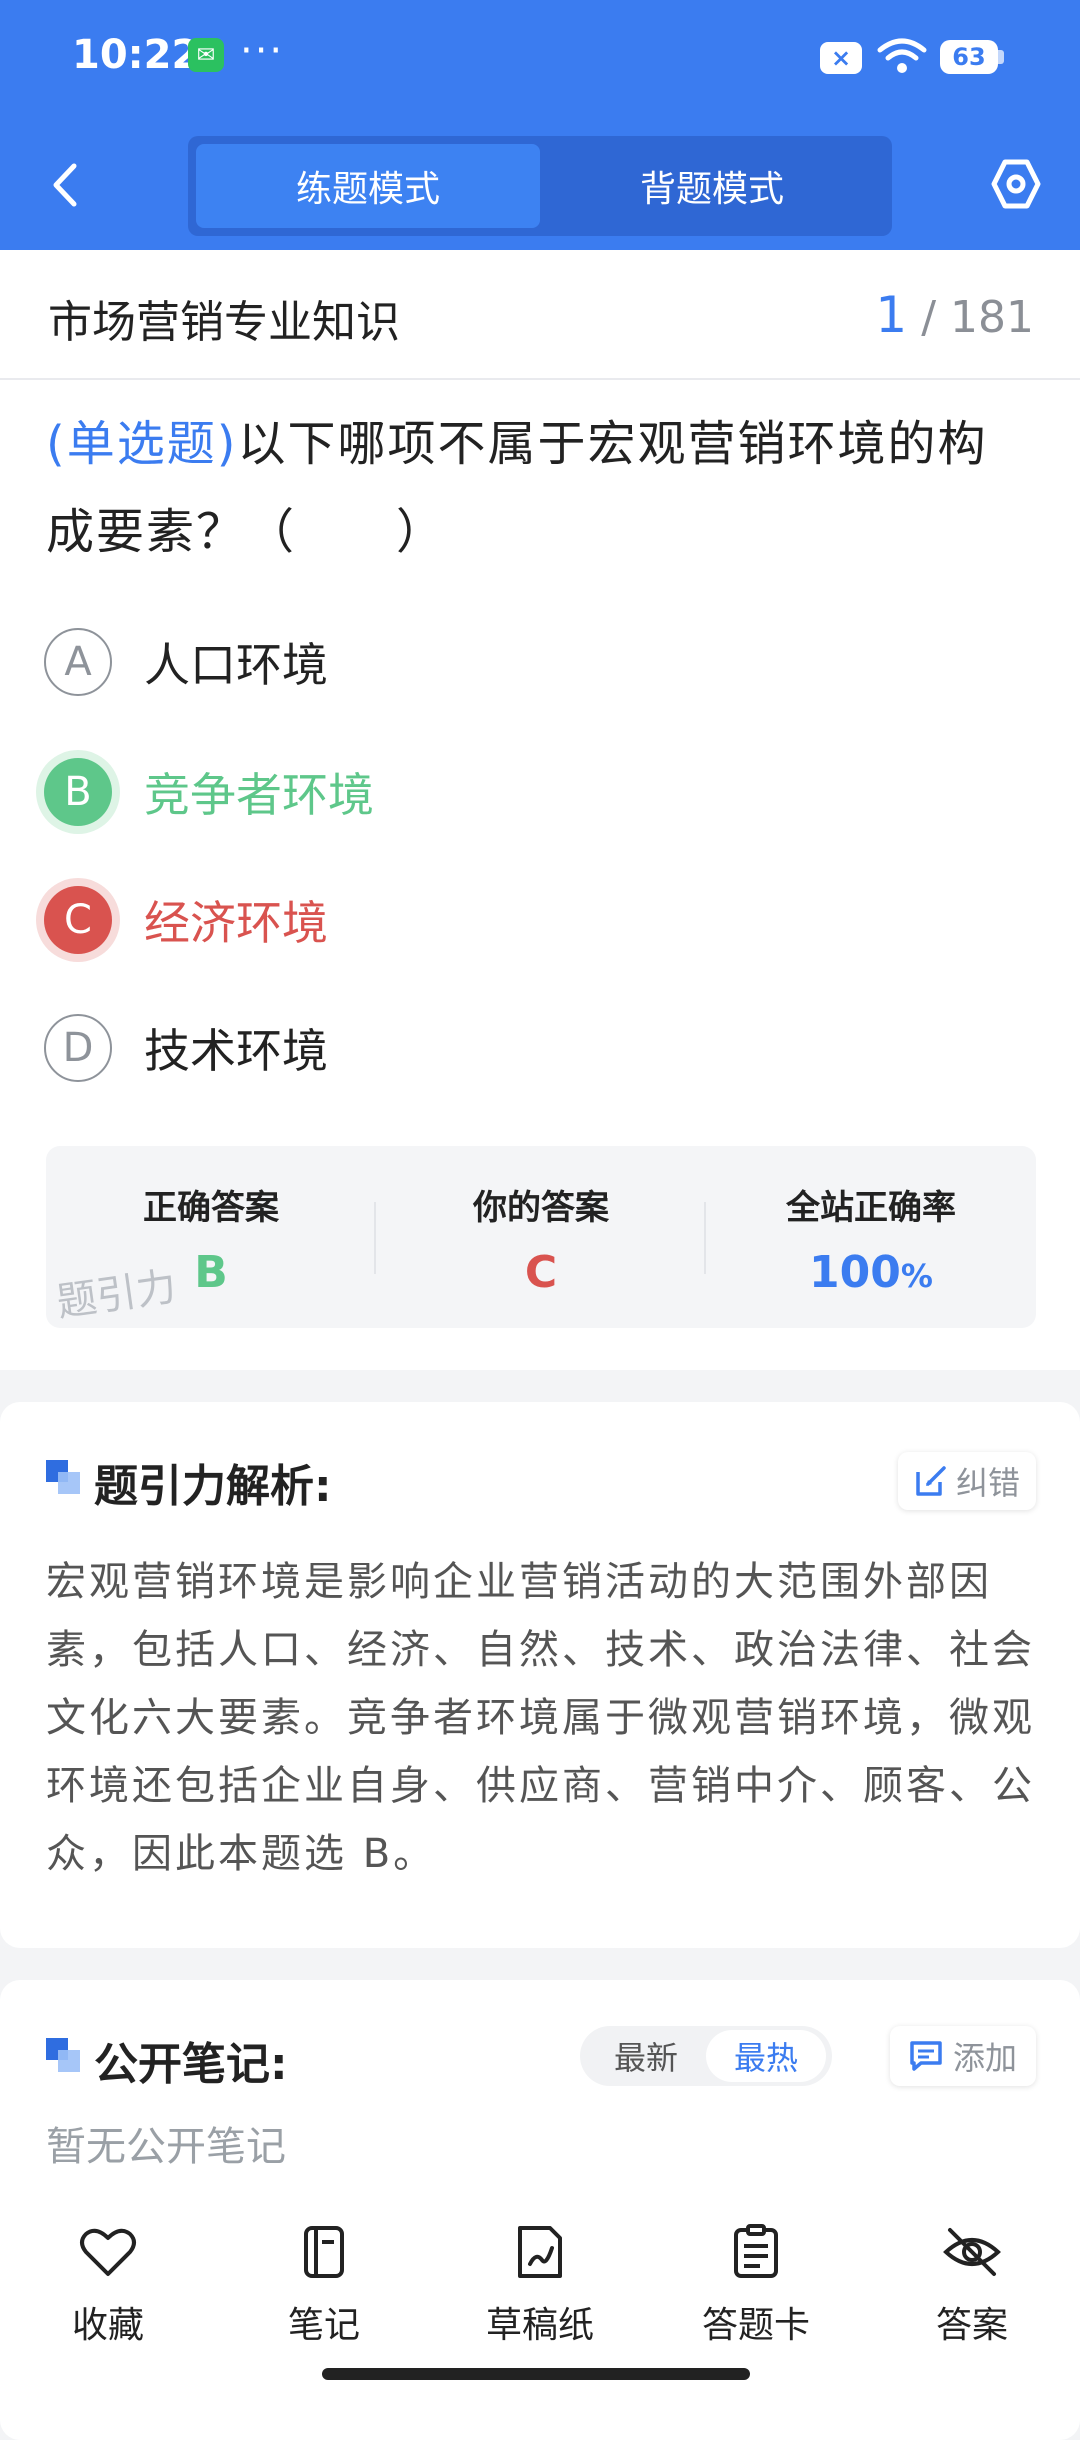  Describe the element at coordinates (166, 2147) in the screenshot. I see `empty-notes-text: 暂无公开笔记` at that location.